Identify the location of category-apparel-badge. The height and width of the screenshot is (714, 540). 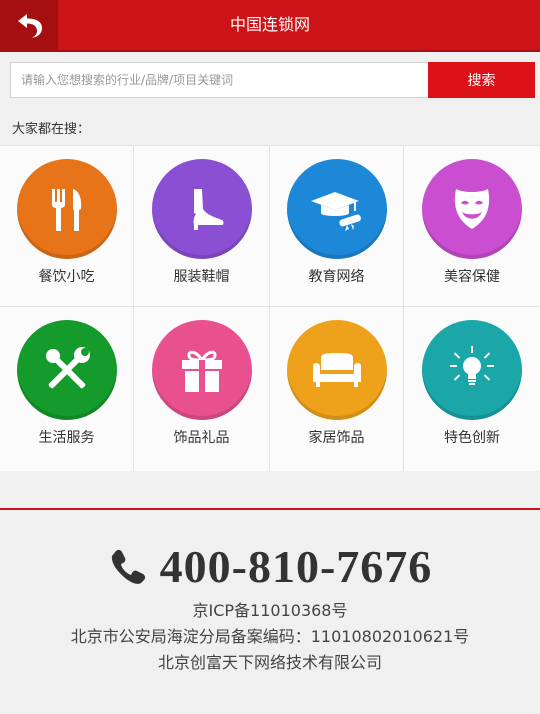
(201, 209).